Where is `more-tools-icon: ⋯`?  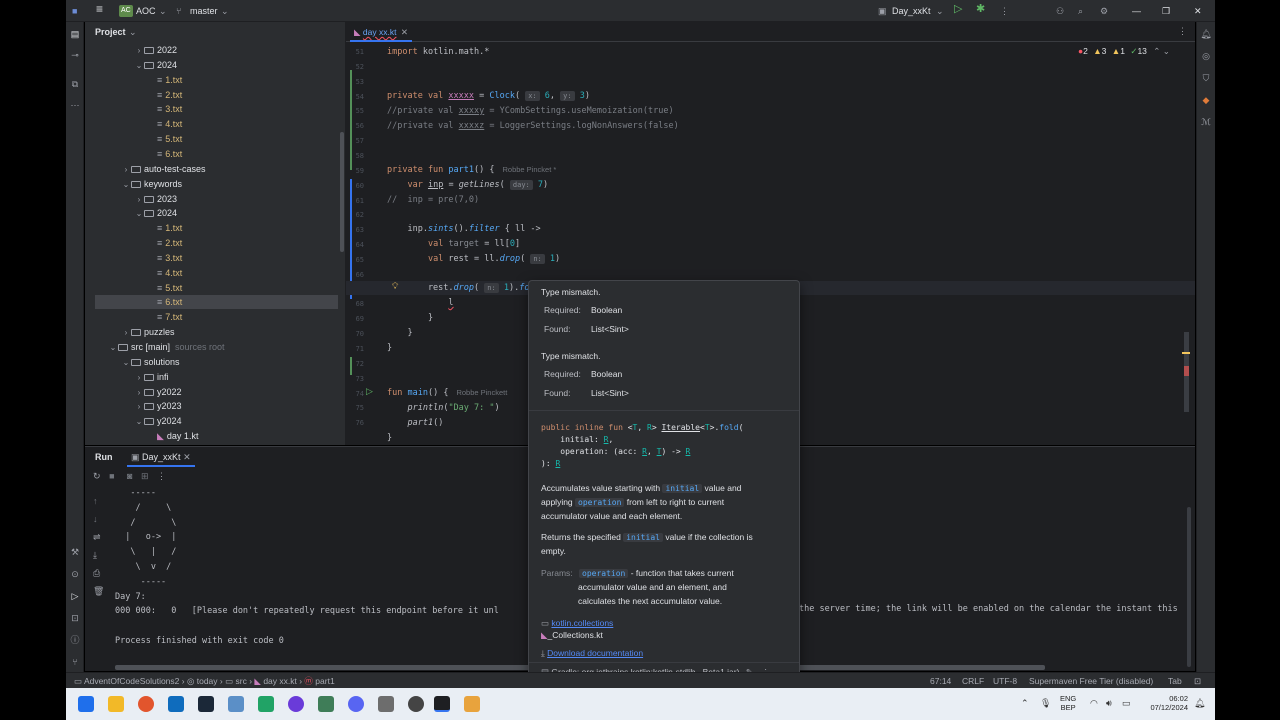
more-tools-icon: ⋯ is located at coordinates (75, 105).